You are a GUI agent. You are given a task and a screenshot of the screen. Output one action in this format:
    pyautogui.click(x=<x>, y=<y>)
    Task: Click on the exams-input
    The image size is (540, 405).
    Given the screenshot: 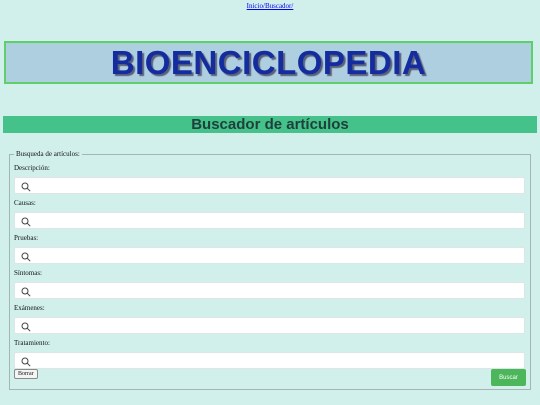 What is the action you would take?
    pyautogui.click(x=269, y=325)
    